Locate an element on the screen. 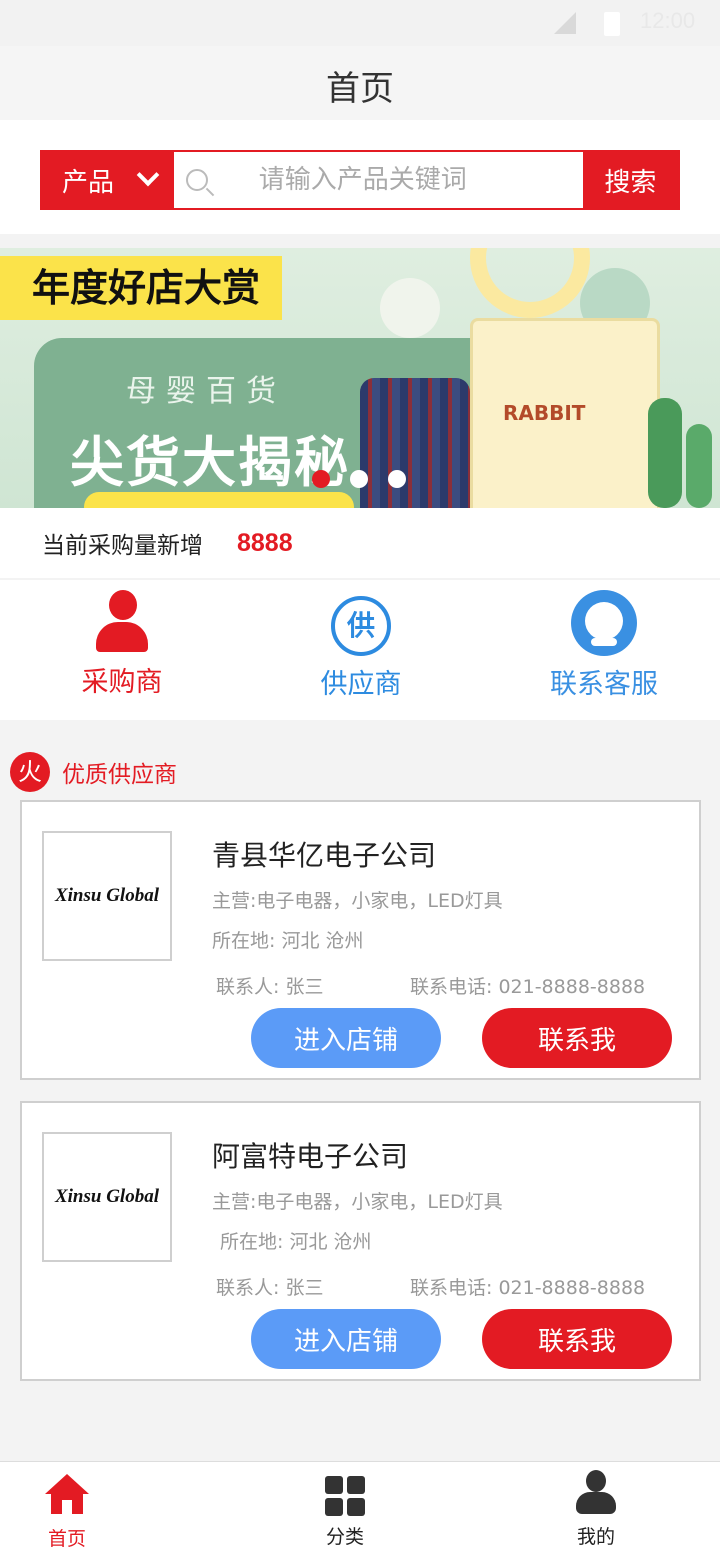  page-header: 首页 is located at coordinates (360, 83).